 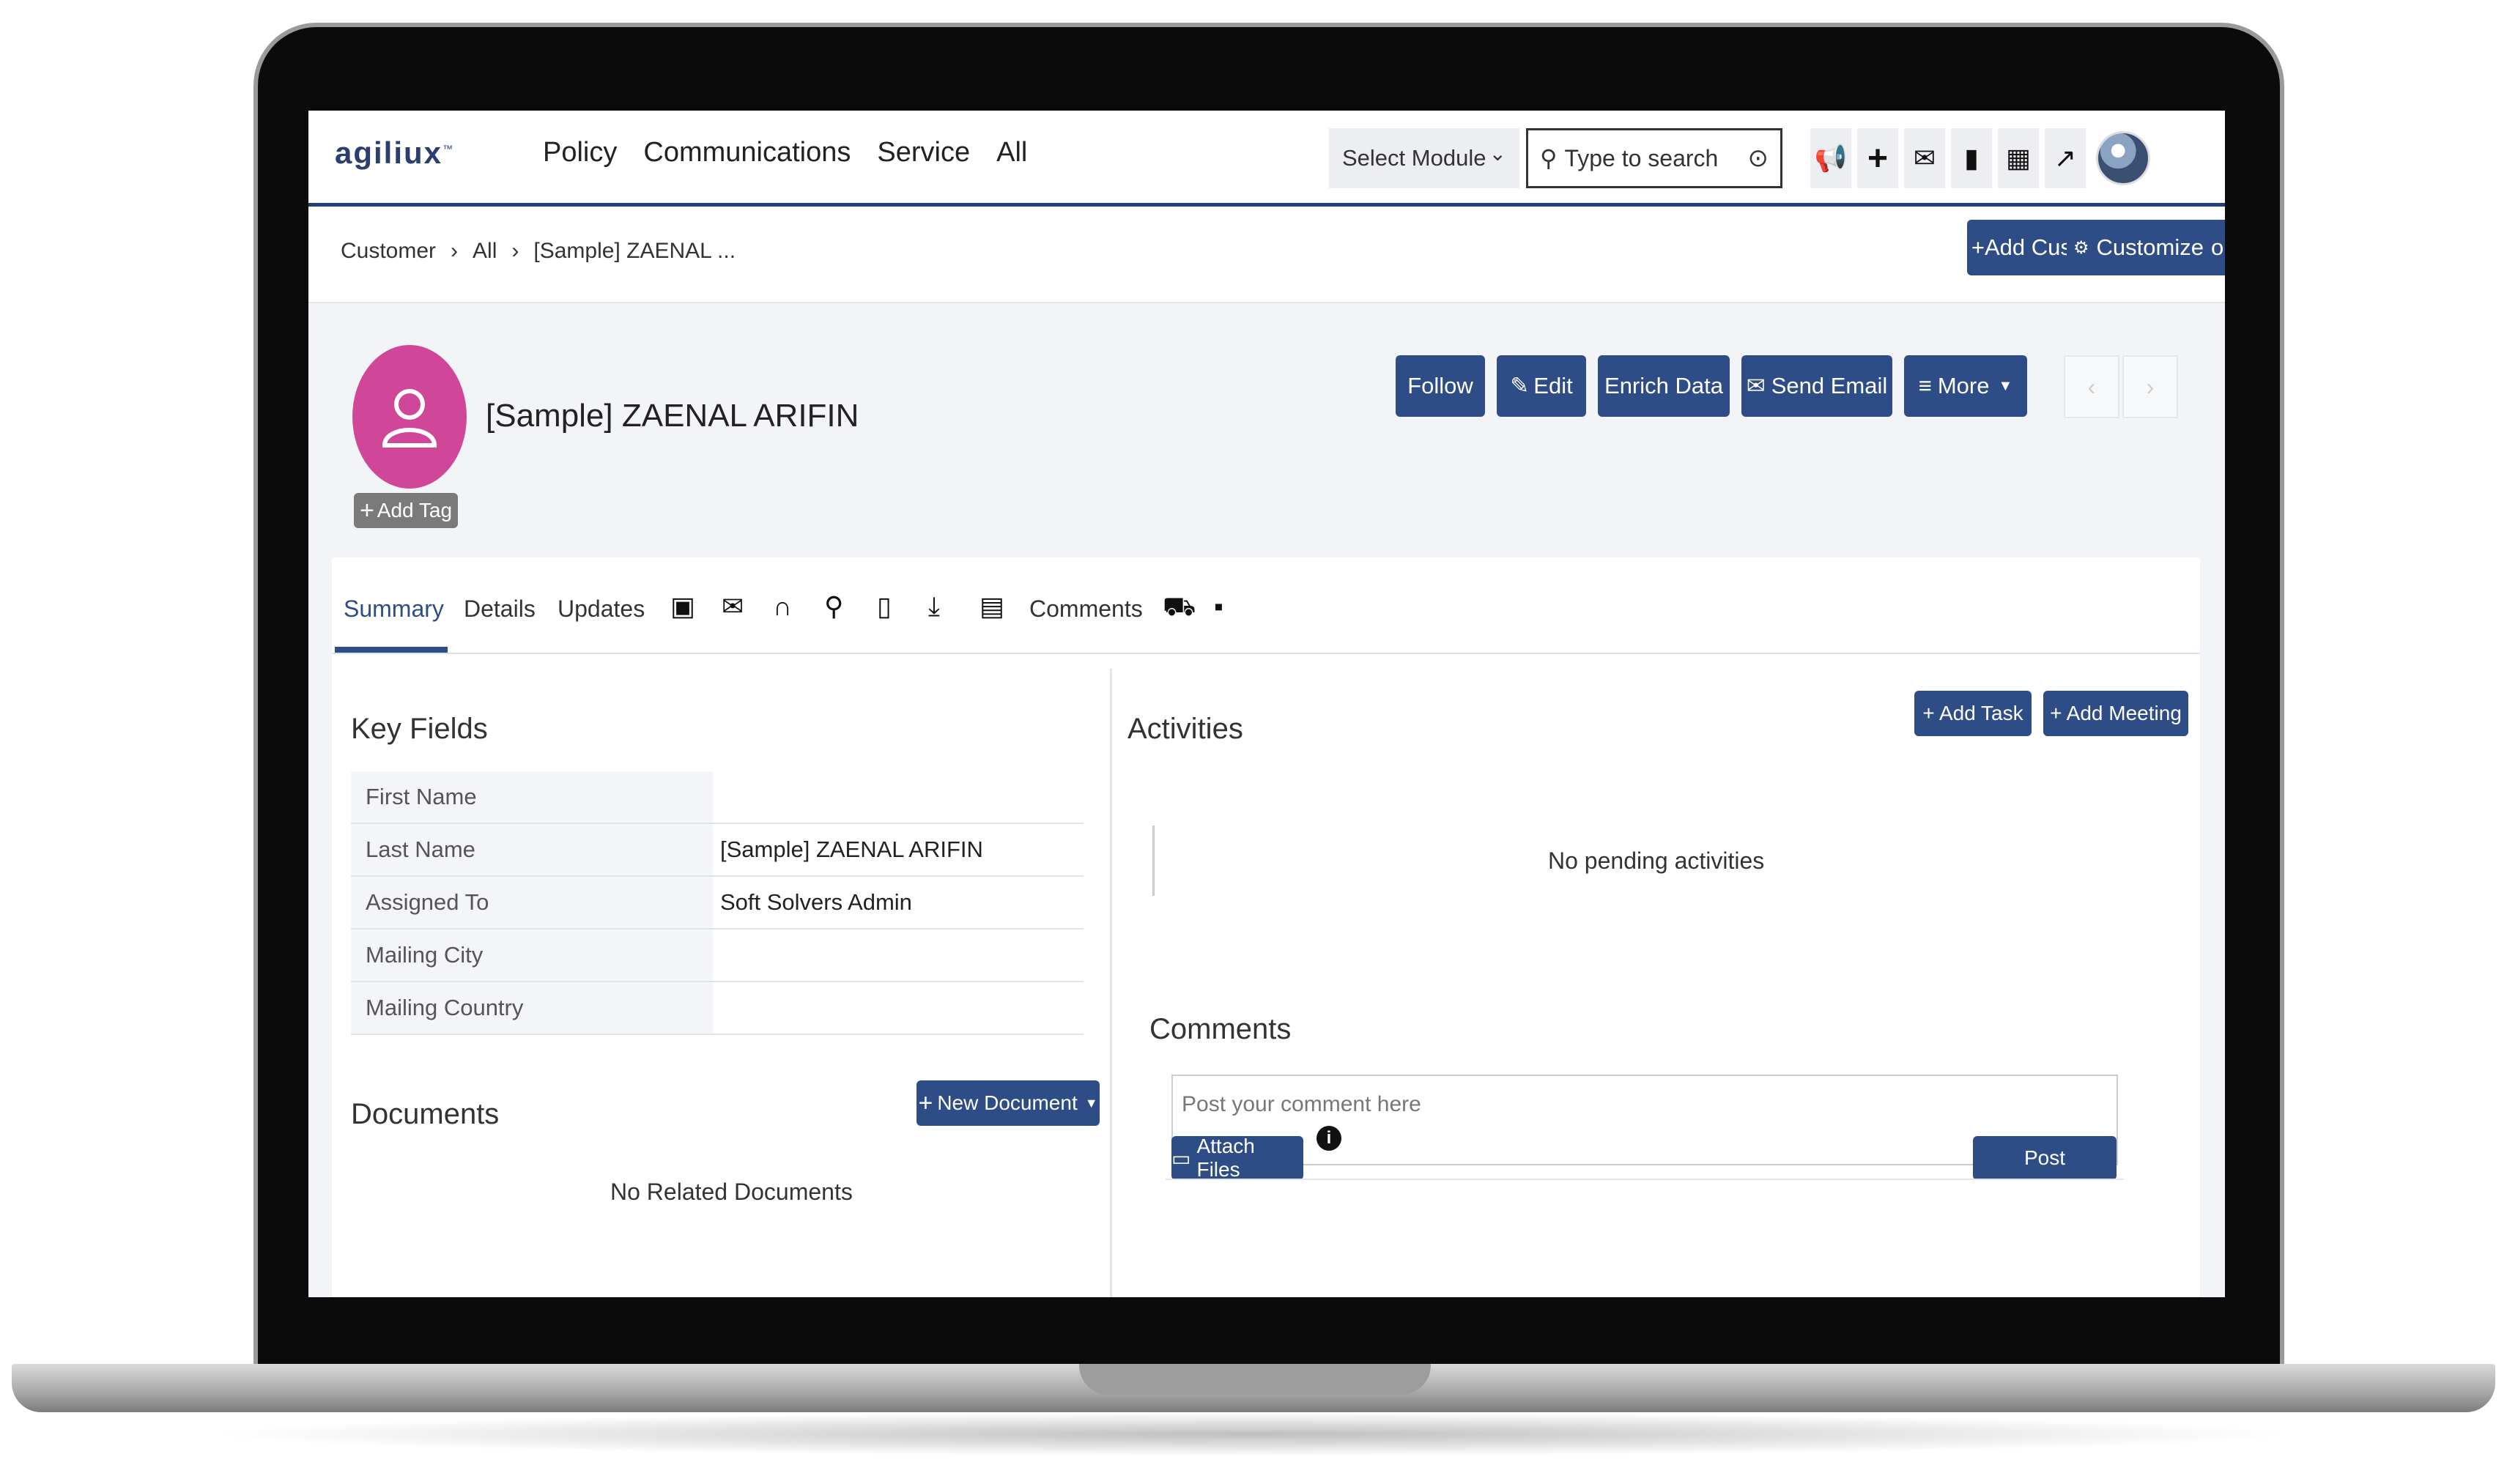 I want to click on record-avatar, so click(x=409, y=417).